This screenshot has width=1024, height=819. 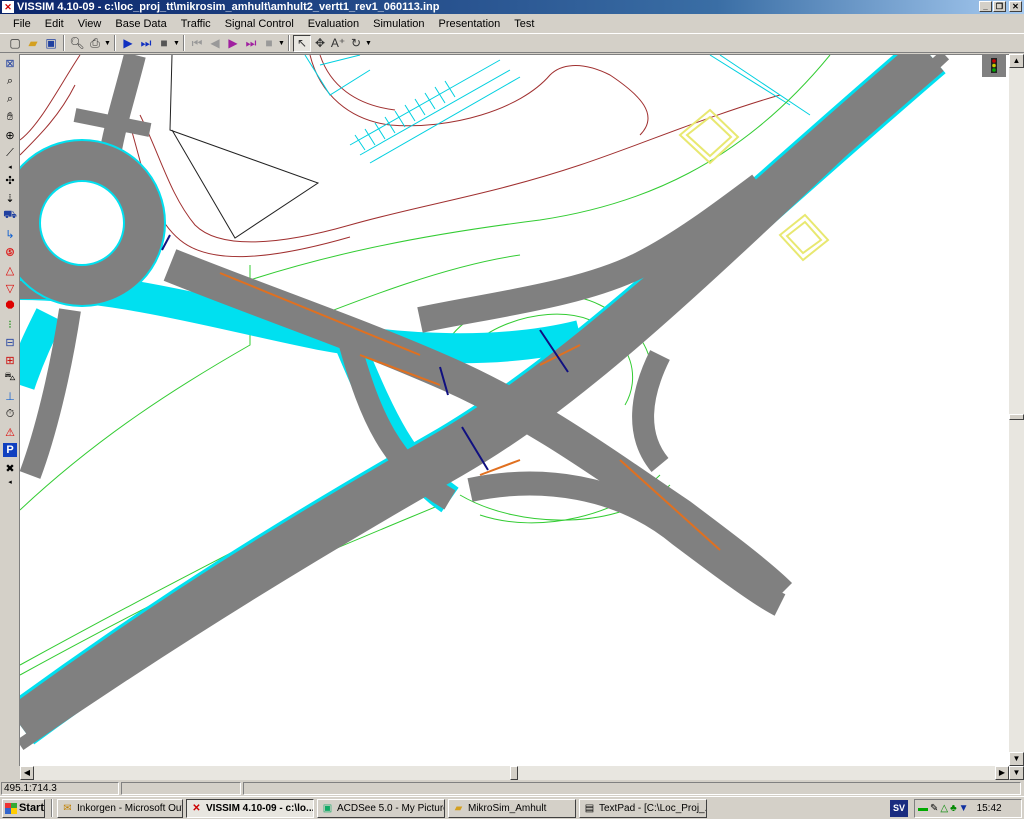 What do you see at coordinates (368, 43) in the screenshot?
I see `rotate-dropdown-icon: ▼` at bounding box center [368, 43].